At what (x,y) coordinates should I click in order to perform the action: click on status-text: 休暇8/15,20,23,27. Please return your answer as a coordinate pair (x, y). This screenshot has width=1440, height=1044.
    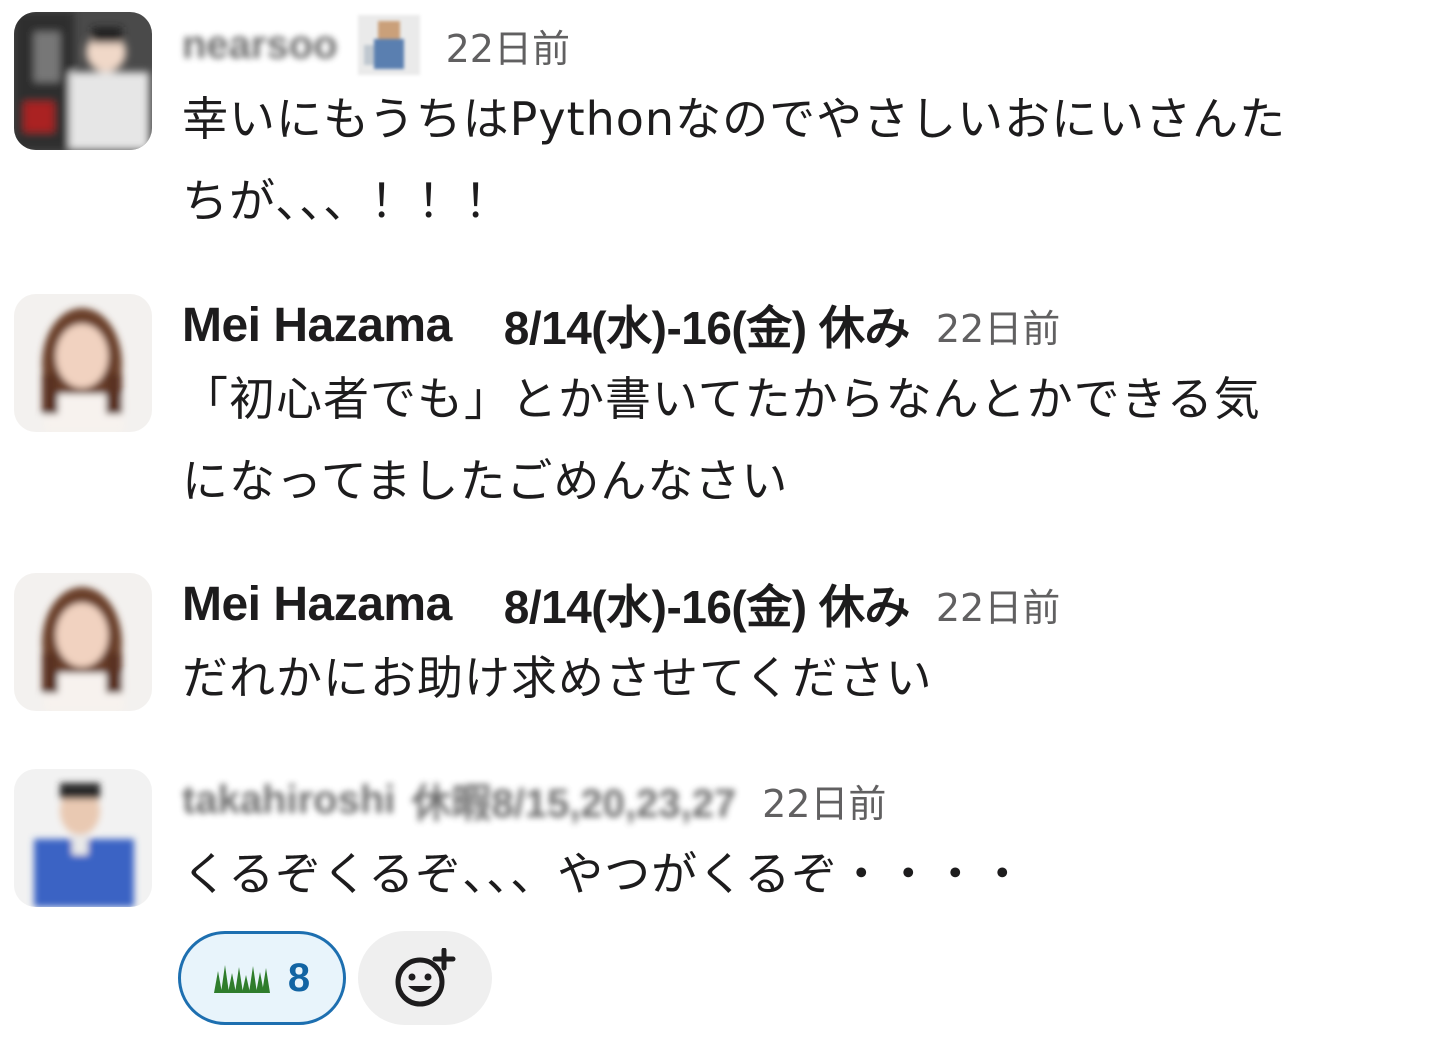
    Looking at the image, I should click on (574, 804).